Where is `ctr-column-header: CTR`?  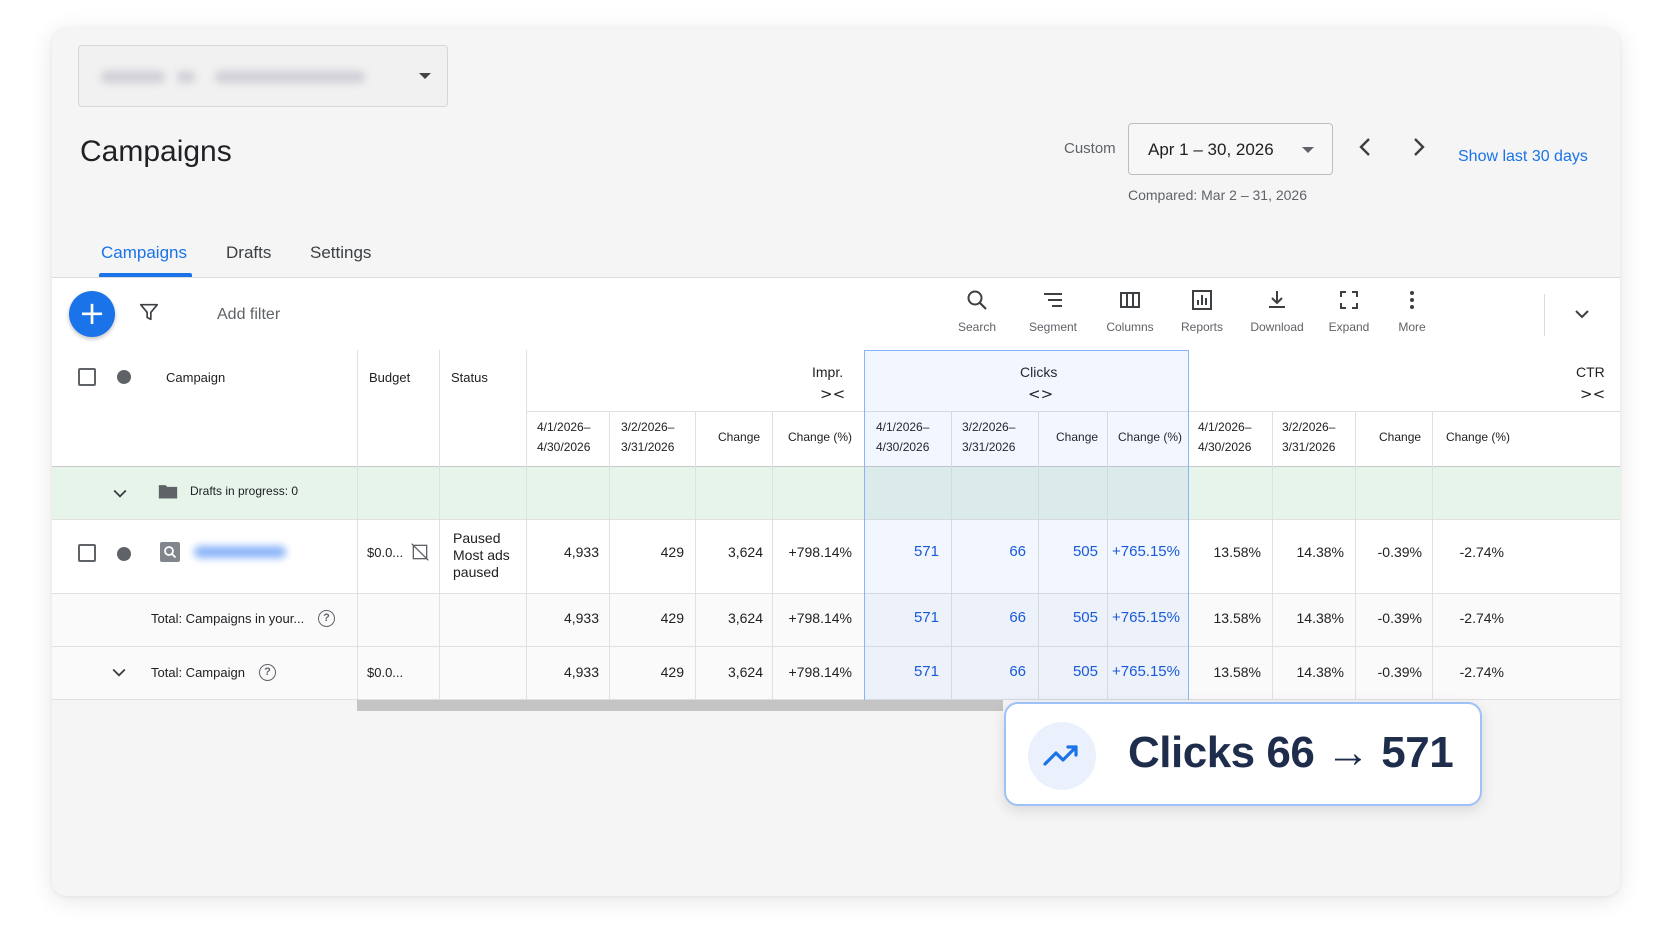 ctr-column-header: CTR is located at coordinates (1590, 372).